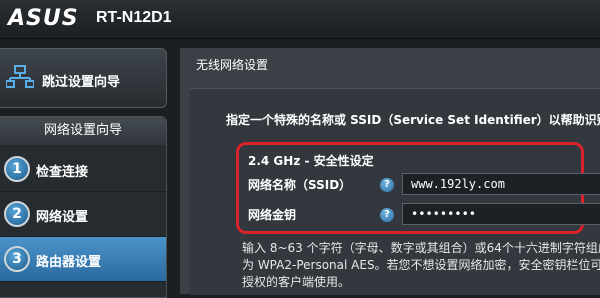  What do you see at coordinates (501, 184) in the screenshot?
I see `ssid-input: www.192ly.com` at bounding box center [501, 184].